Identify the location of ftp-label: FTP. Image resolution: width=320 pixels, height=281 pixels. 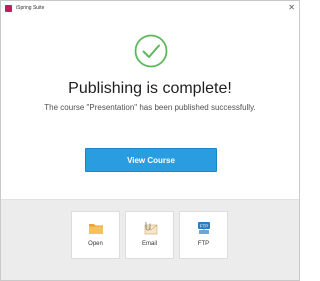
(203, 244).